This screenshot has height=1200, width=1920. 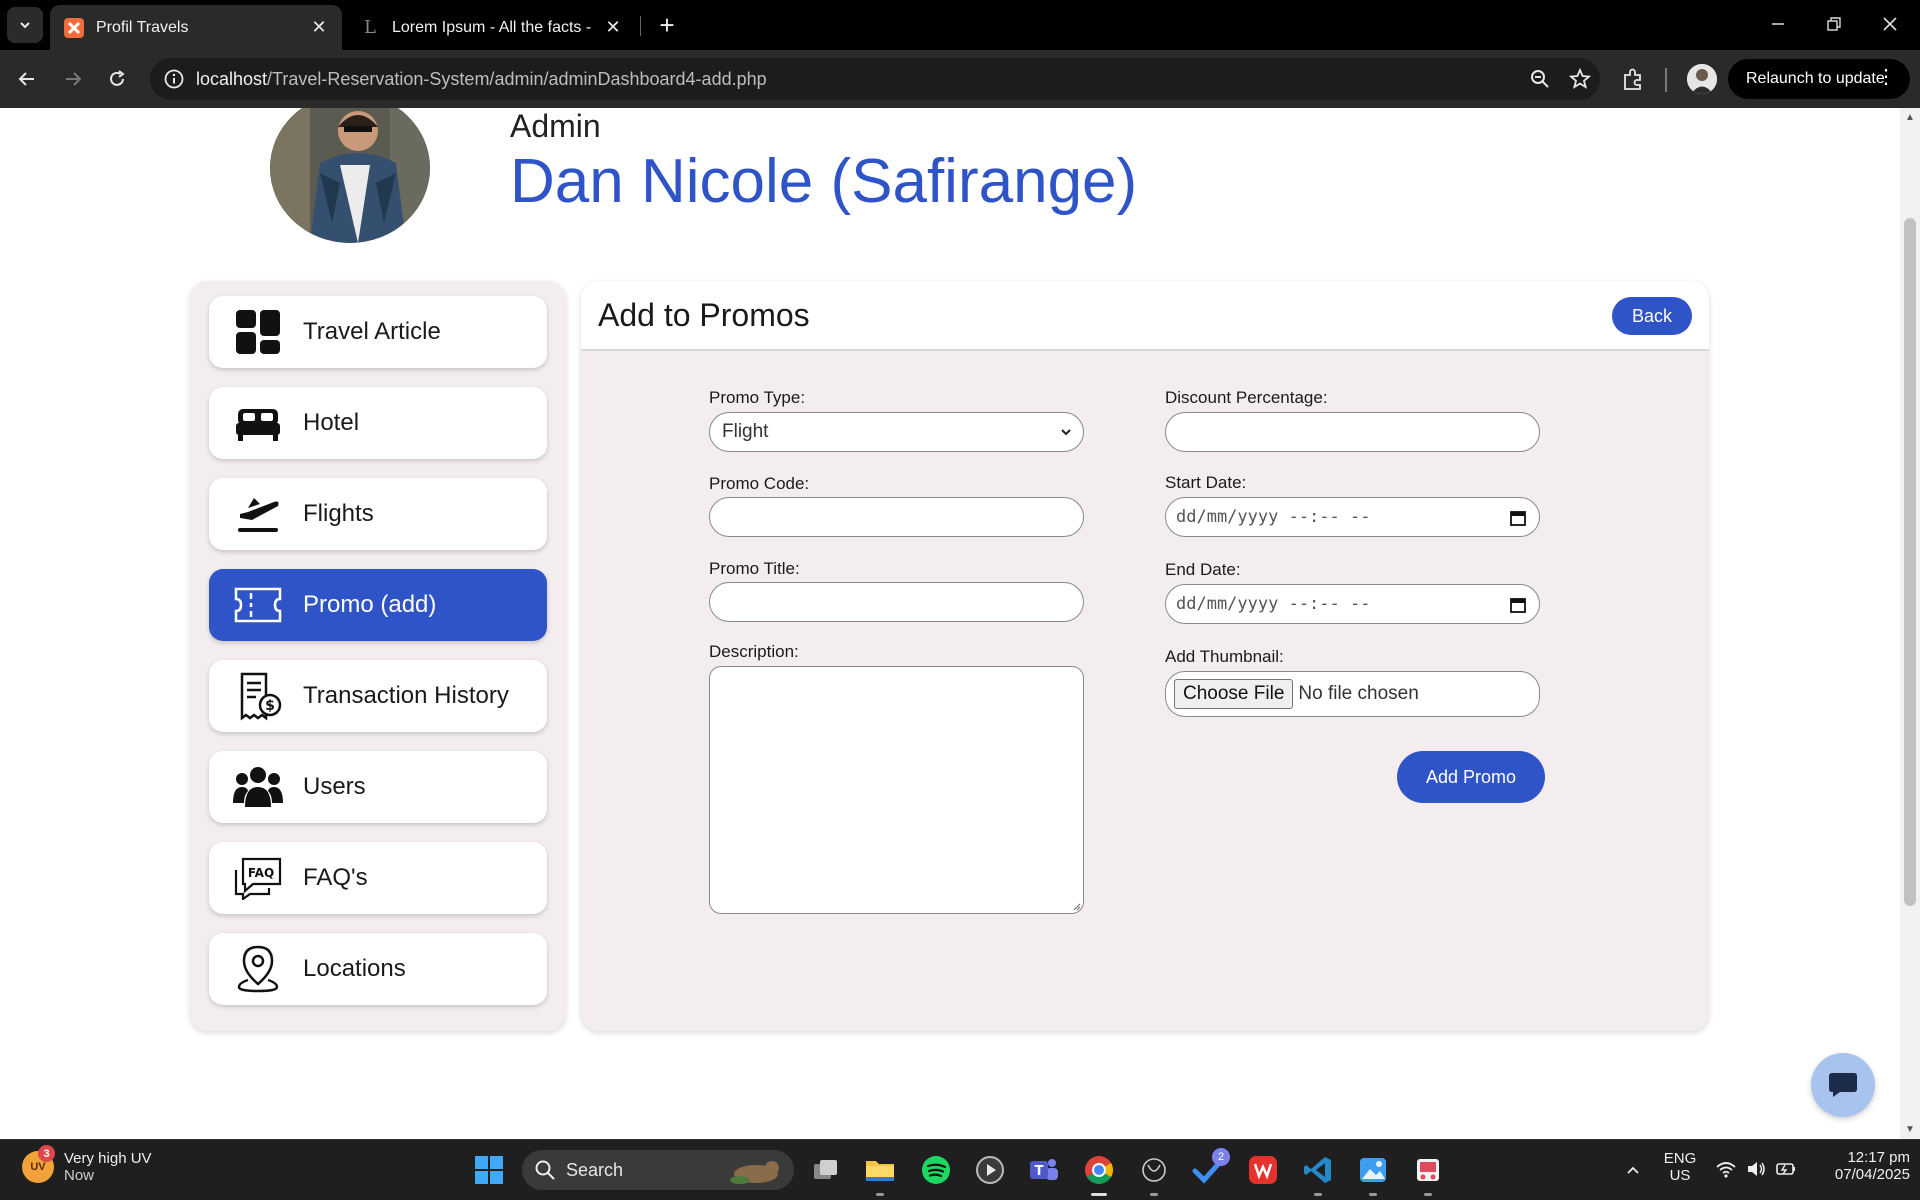 What do you see at coordinates (896, 517) in the screenshot?
I see `promo-code-input` at bounding box center [896, 517].